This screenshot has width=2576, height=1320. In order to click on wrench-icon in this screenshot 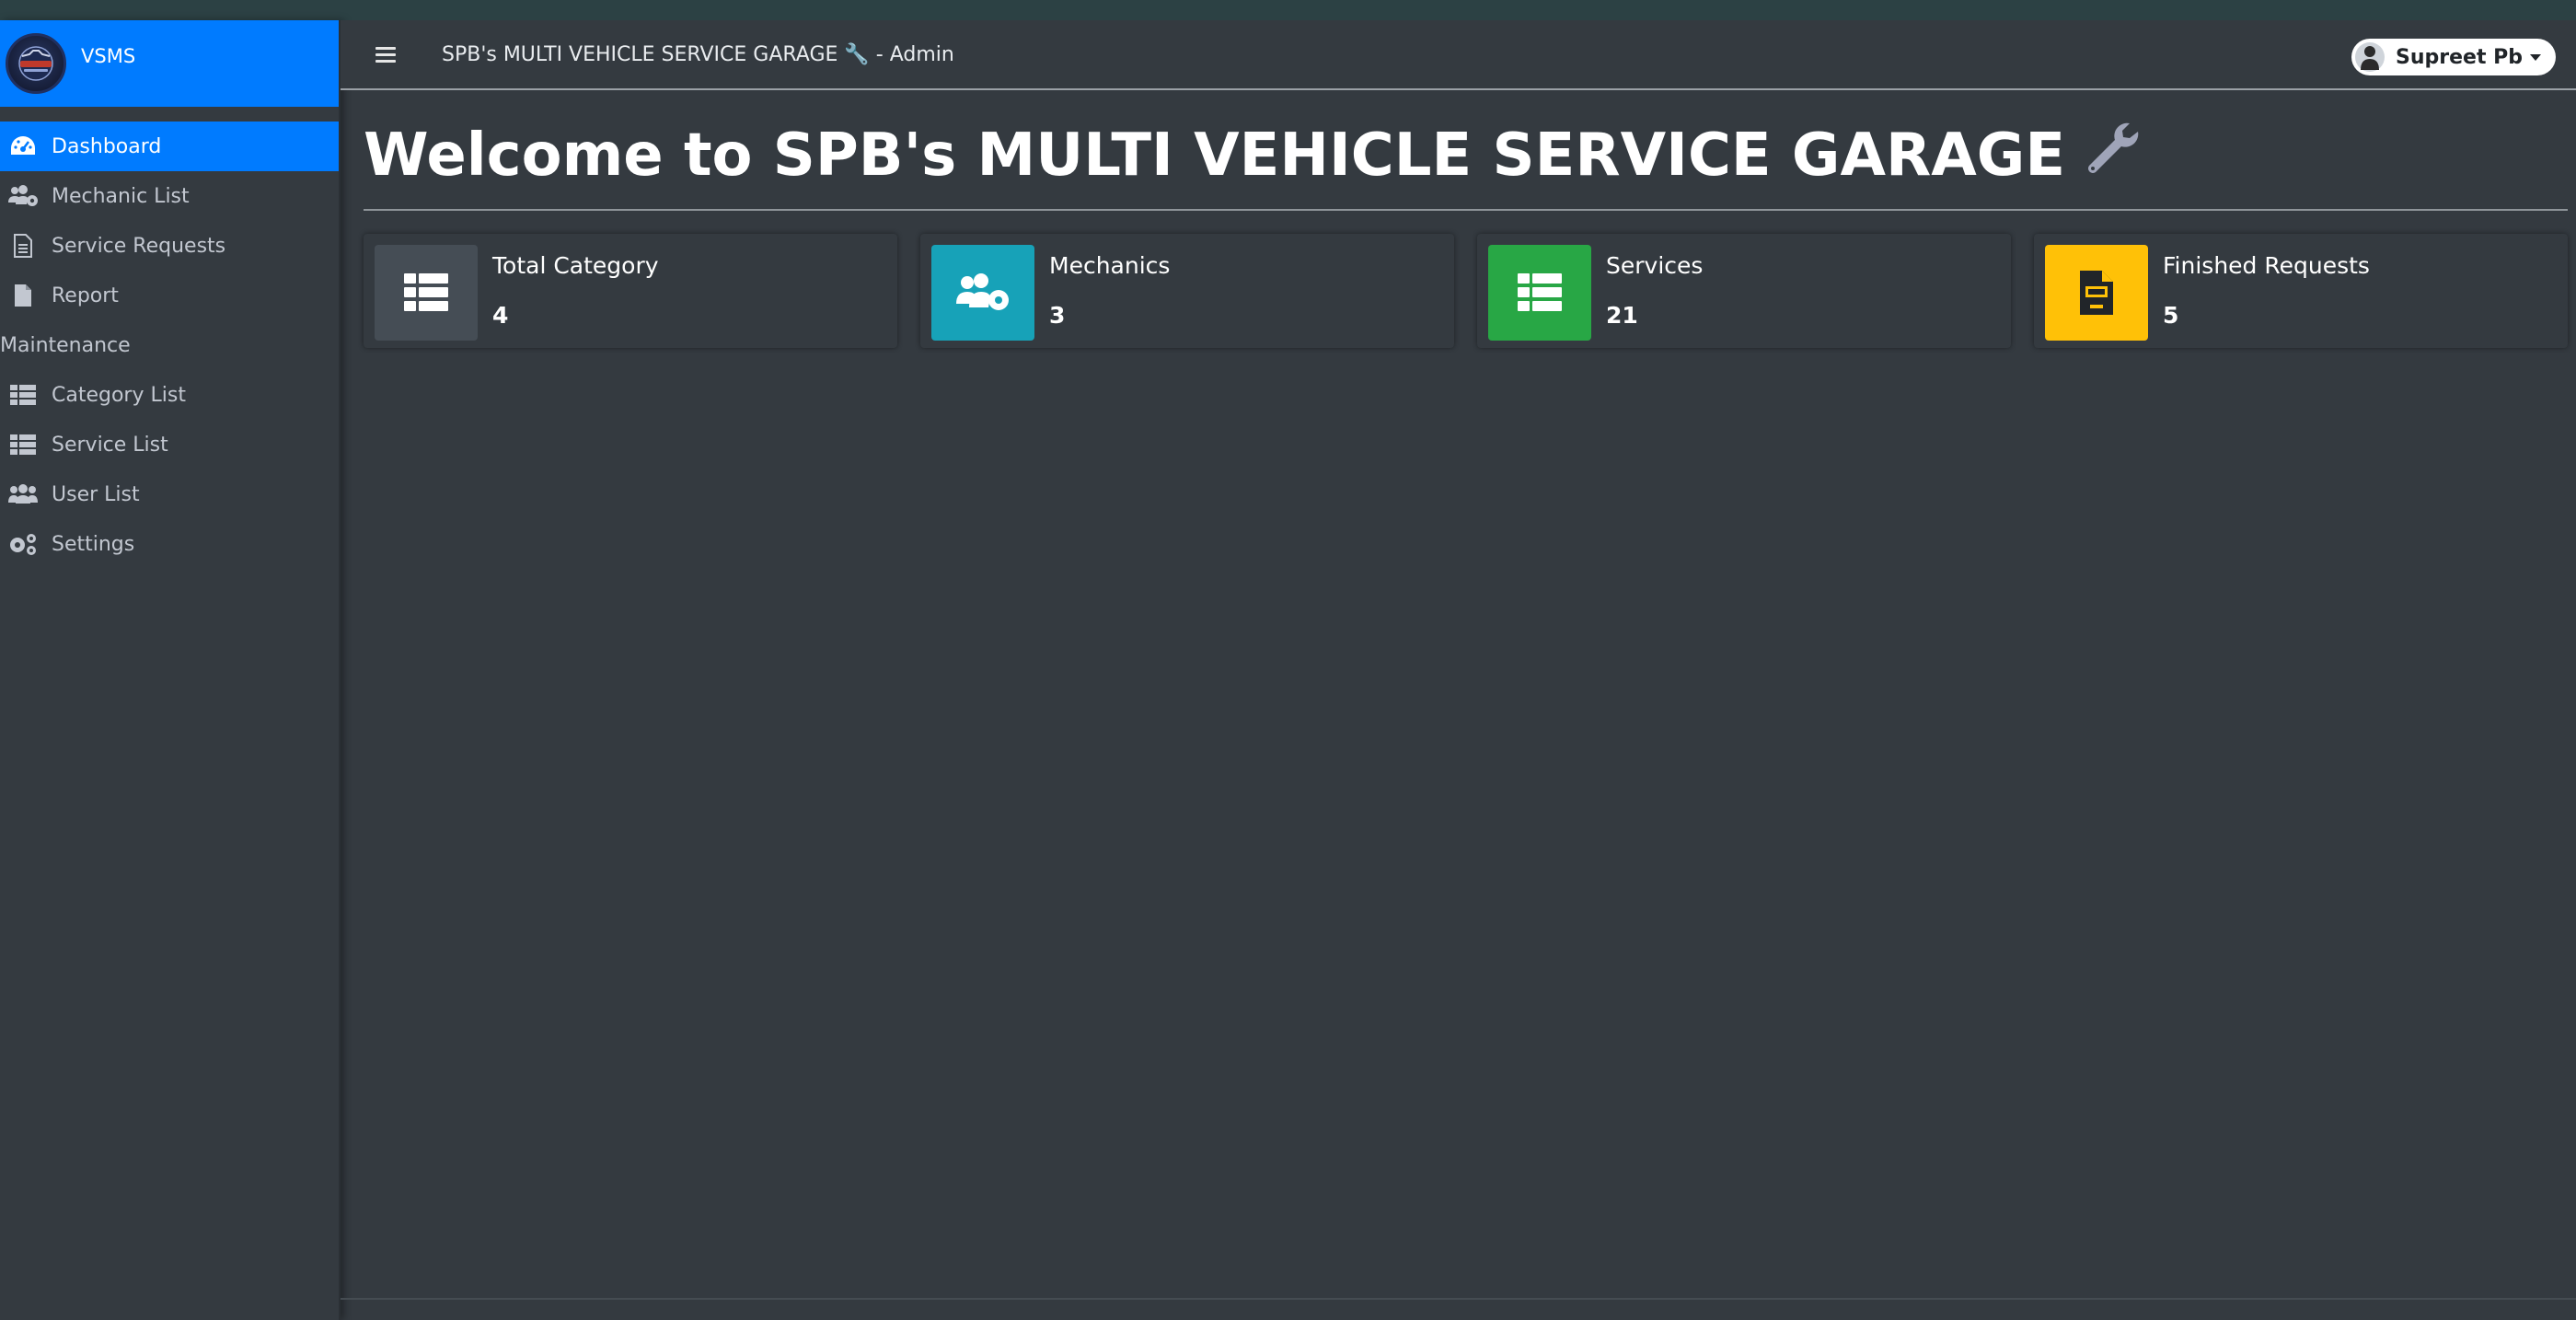, I will do `click(2112, 155)`.